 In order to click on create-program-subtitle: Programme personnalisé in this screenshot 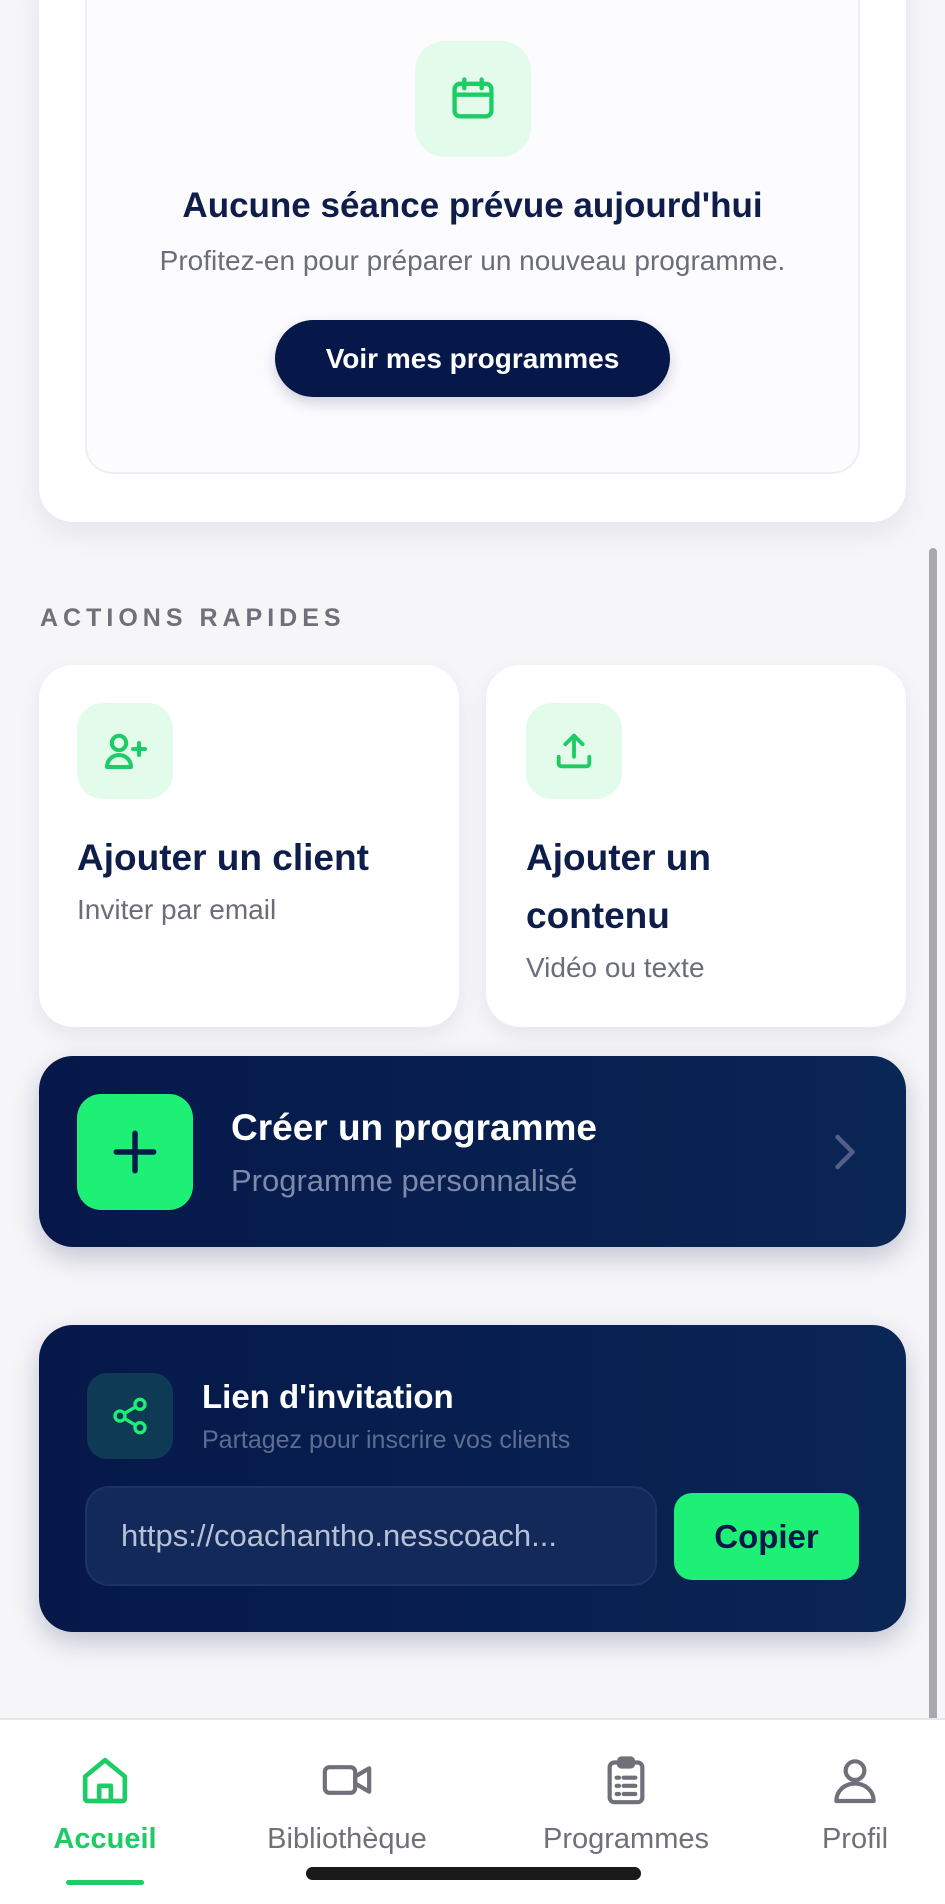, I will do `click(404, 1180)`.